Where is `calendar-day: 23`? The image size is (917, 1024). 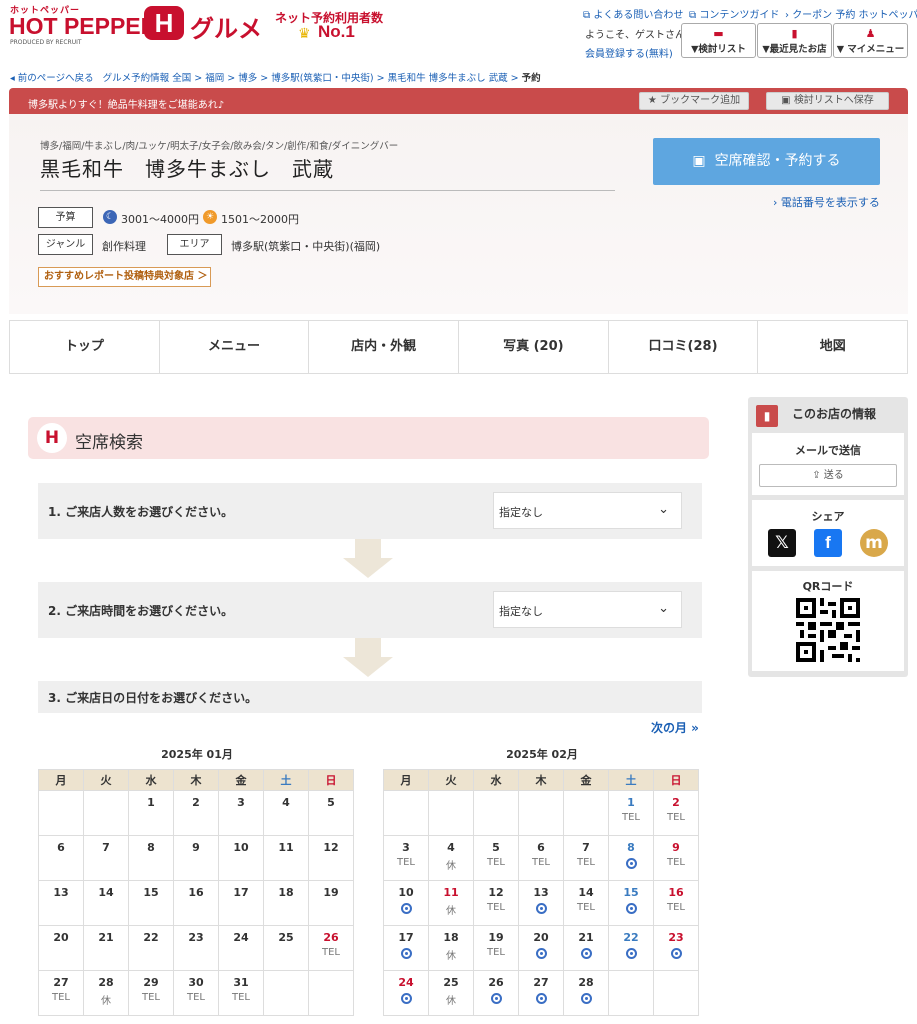
calendar-day: 23 is located at coordinates (676, 948).